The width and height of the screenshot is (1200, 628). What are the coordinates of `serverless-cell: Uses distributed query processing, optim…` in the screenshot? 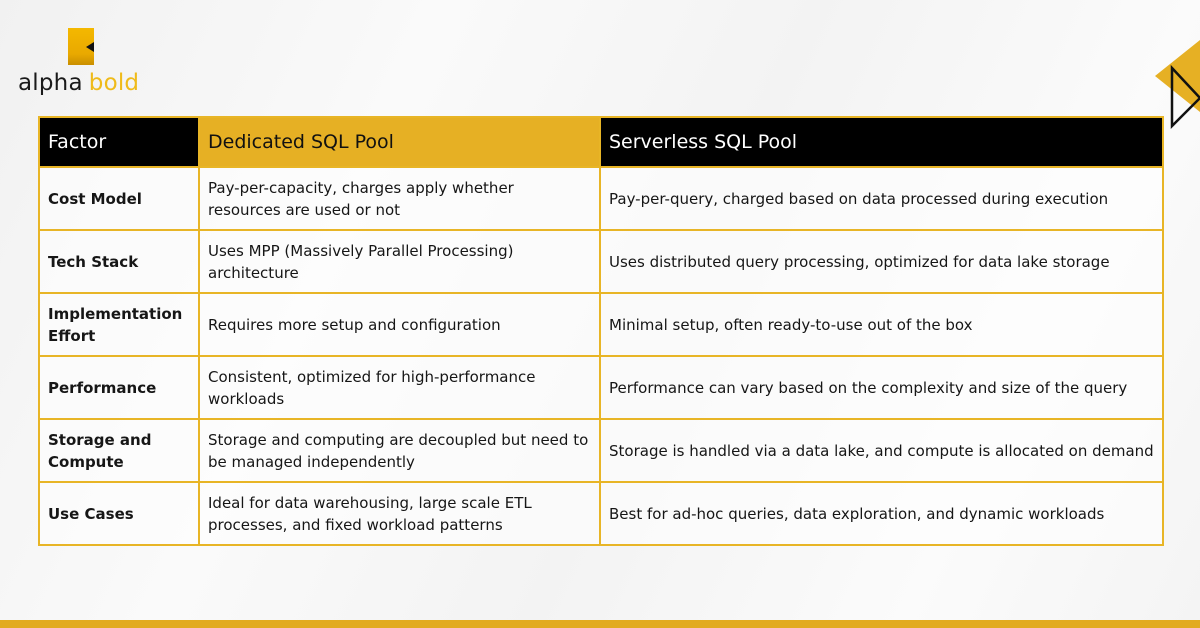 It's located at (881, 261).